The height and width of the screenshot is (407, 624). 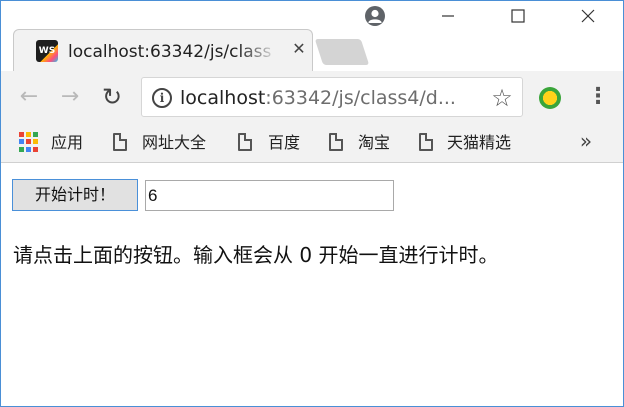 I want to click on counter-input: 6, so click(x=269, y=195).